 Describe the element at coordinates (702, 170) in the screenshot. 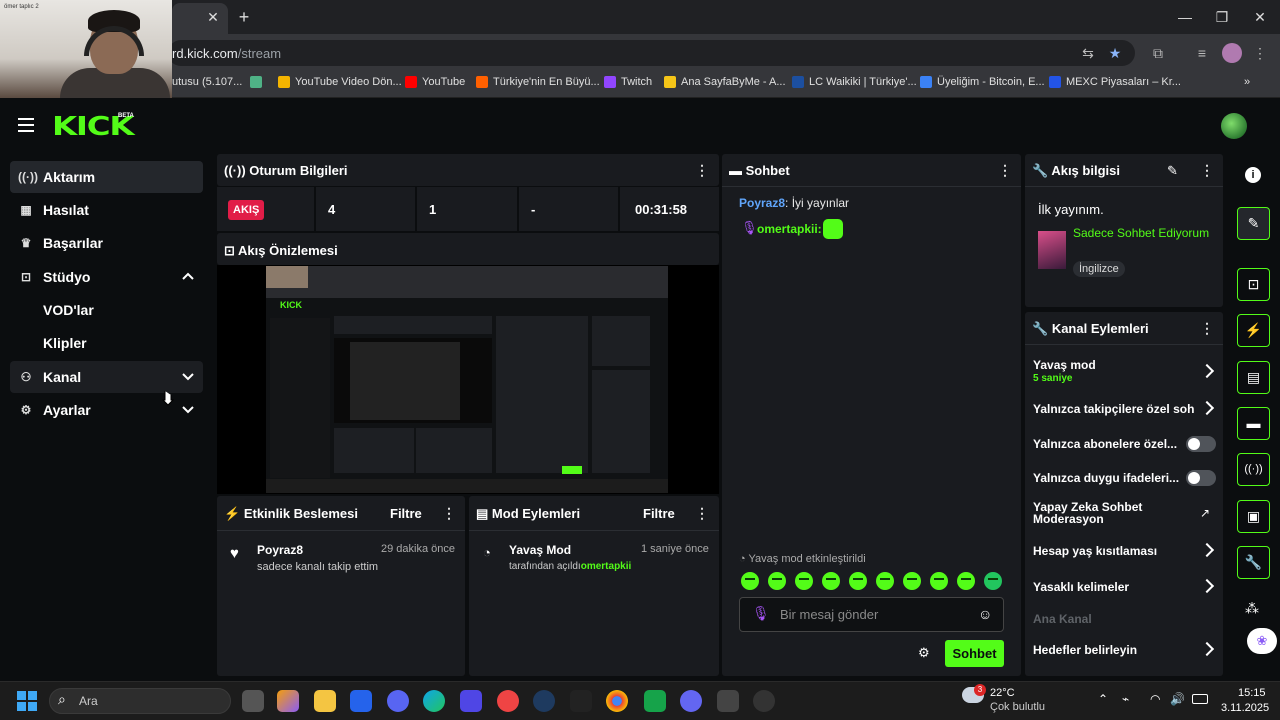

I see `session-menu-icon: ⋮` at that location.